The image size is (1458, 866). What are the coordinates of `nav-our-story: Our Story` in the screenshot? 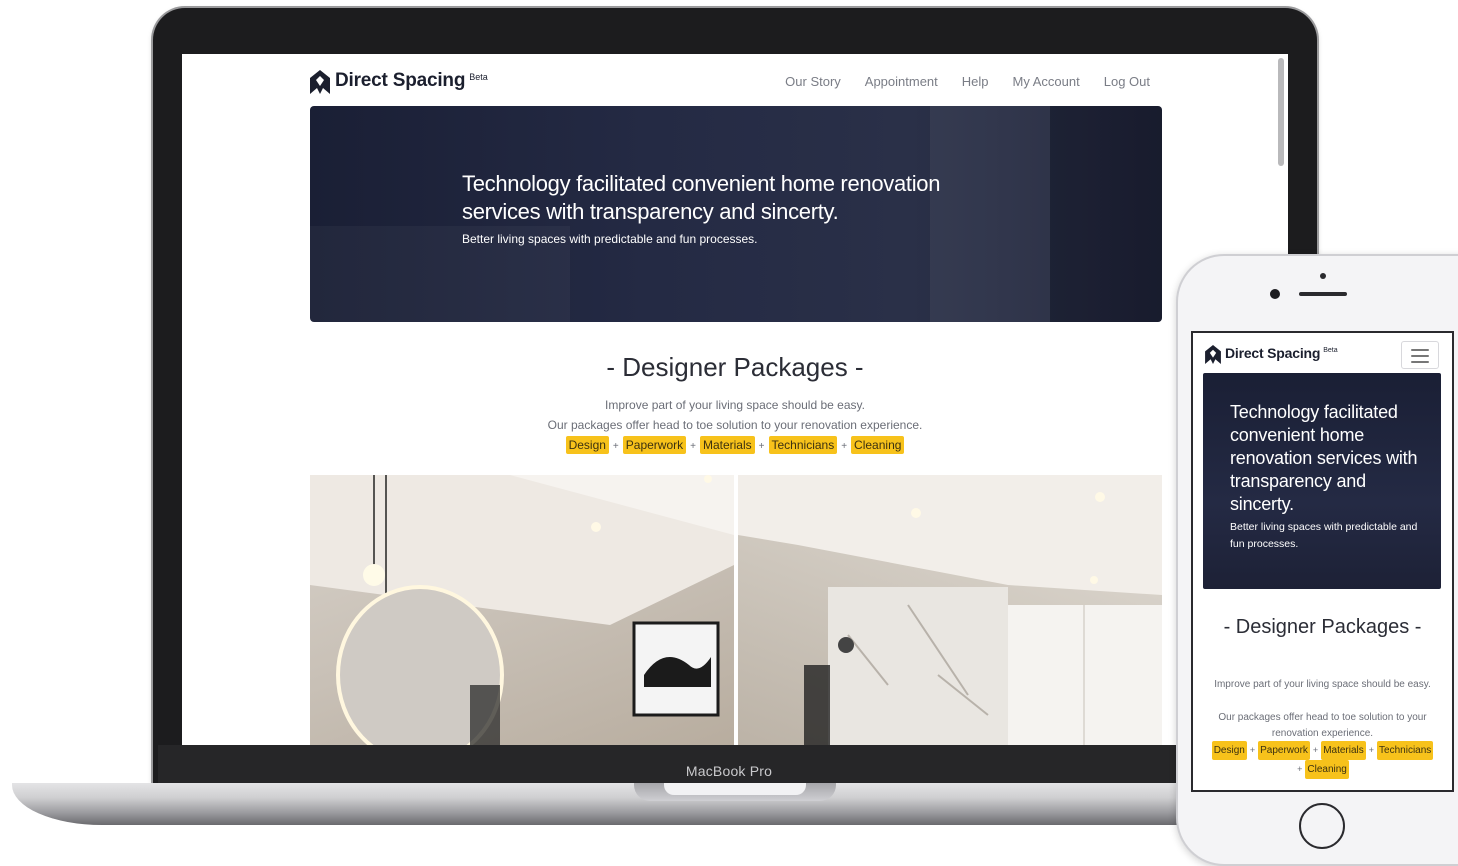 It's located at (813, 81).